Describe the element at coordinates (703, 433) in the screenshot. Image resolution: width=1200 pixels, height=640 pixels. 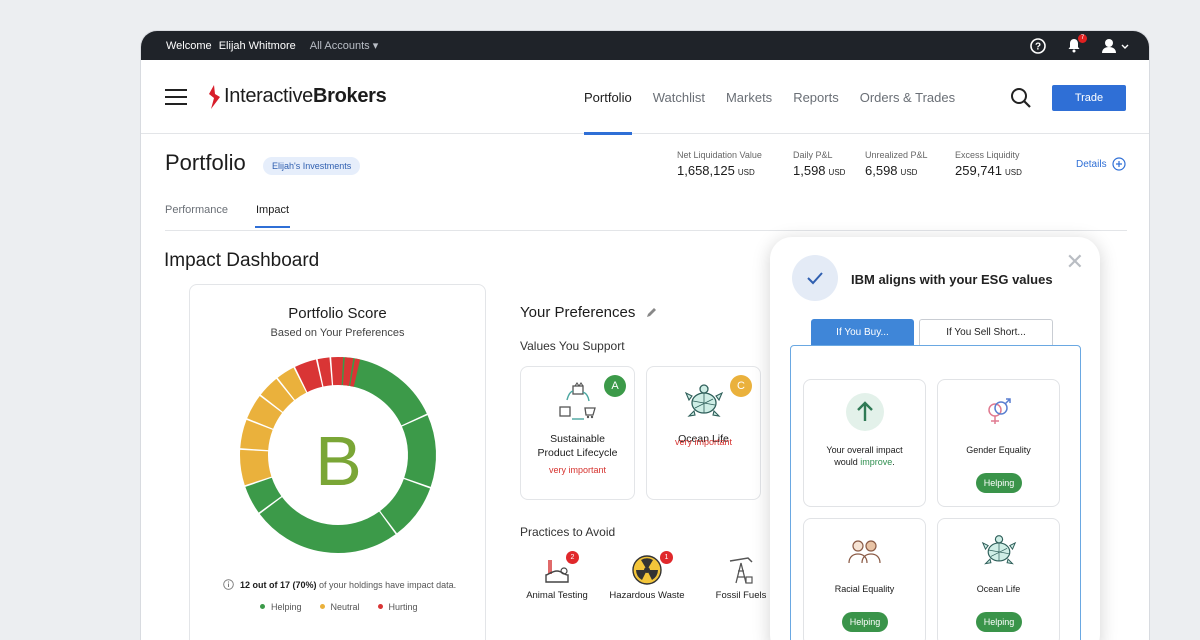
I see `value-card-ocean-life: C Ocean Life very important` at that location.